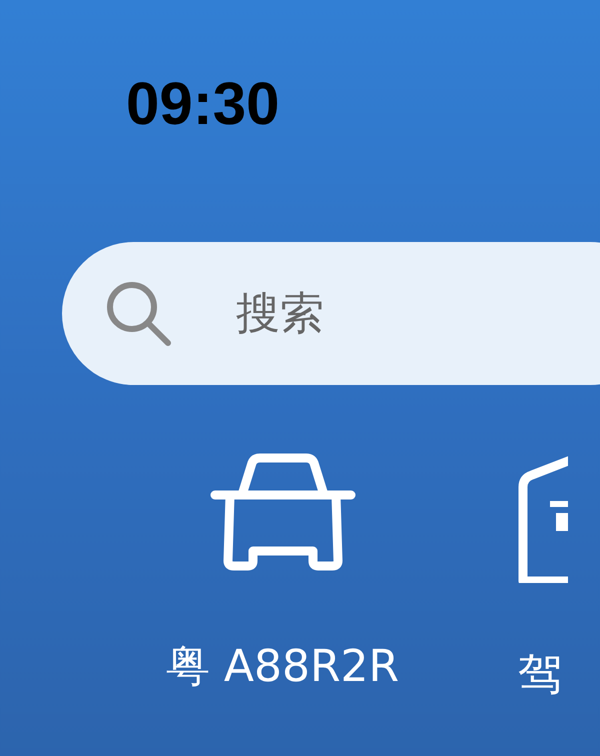 The width and height of the screenshot is (600, 756). Describe the element at coordinates (138, 313) in the screenshot. I see `search-icon` at that location.